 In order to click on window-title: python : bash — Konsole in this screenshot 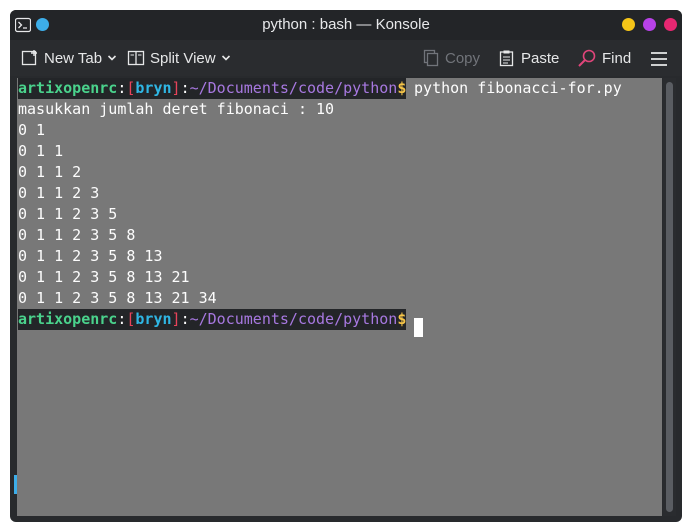, I will do `click(346, 24)`.